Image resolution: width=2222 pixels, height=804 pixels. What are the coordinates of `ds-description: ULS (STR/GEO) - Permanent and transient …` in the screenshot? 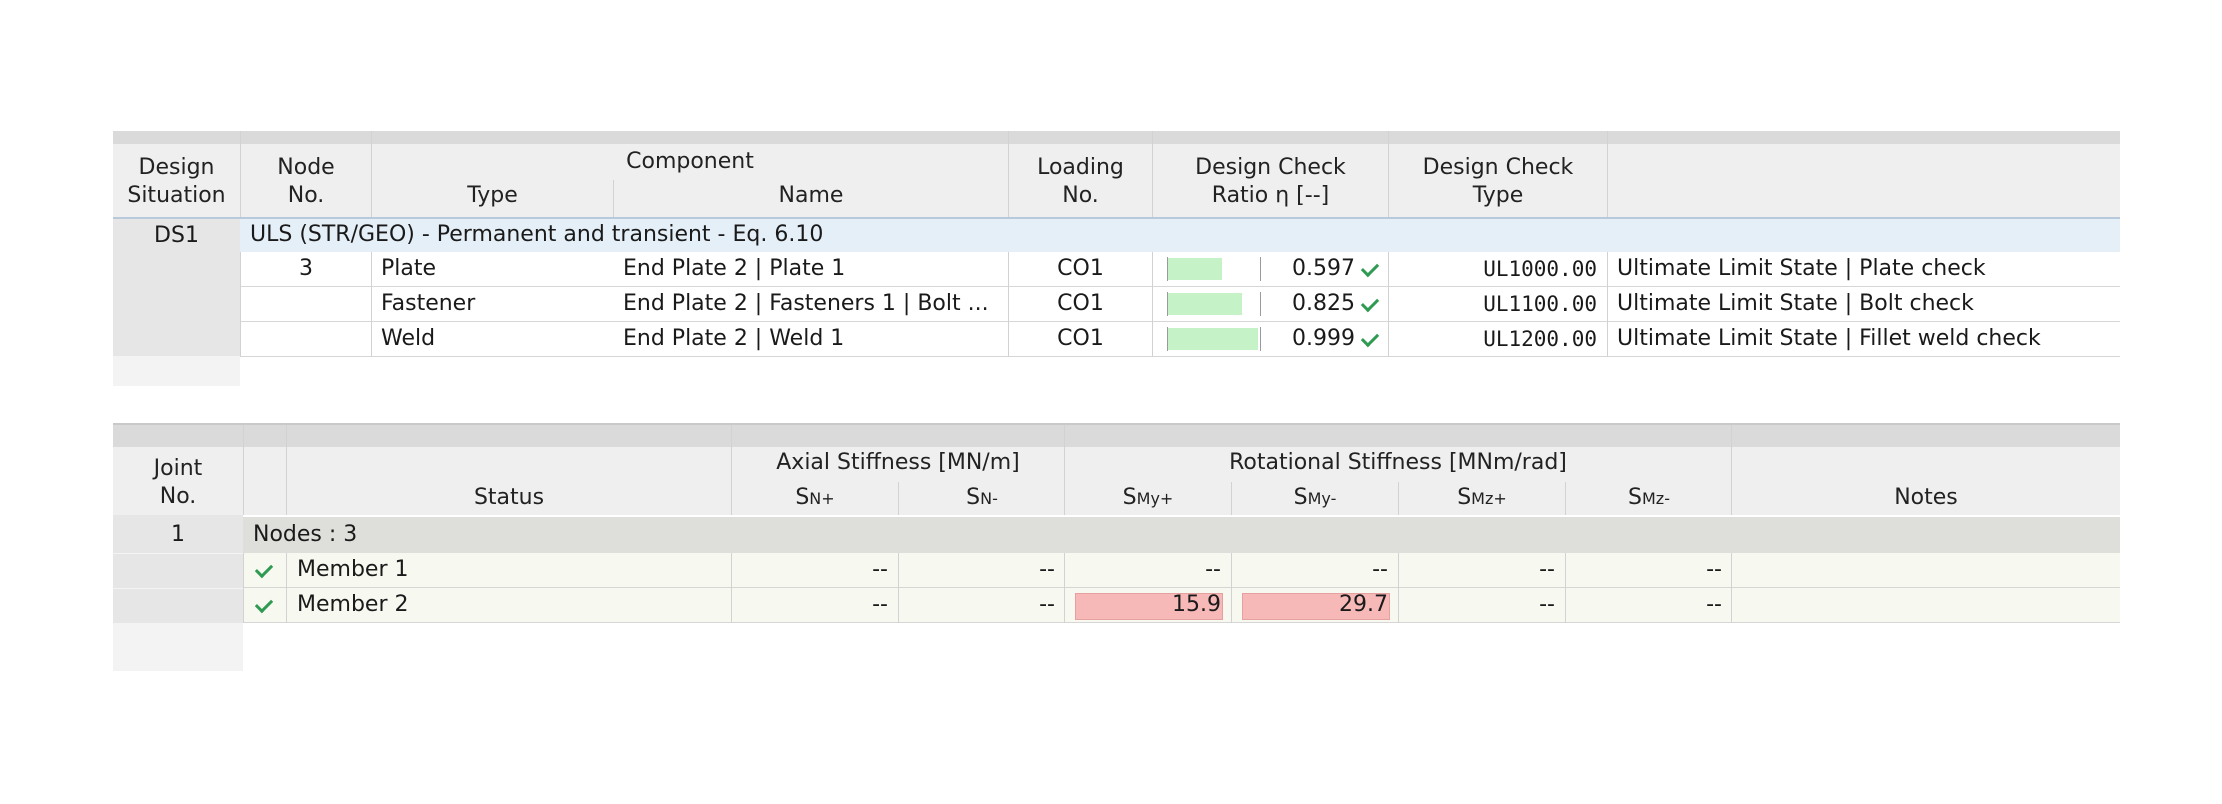 It's located at (537, 234).